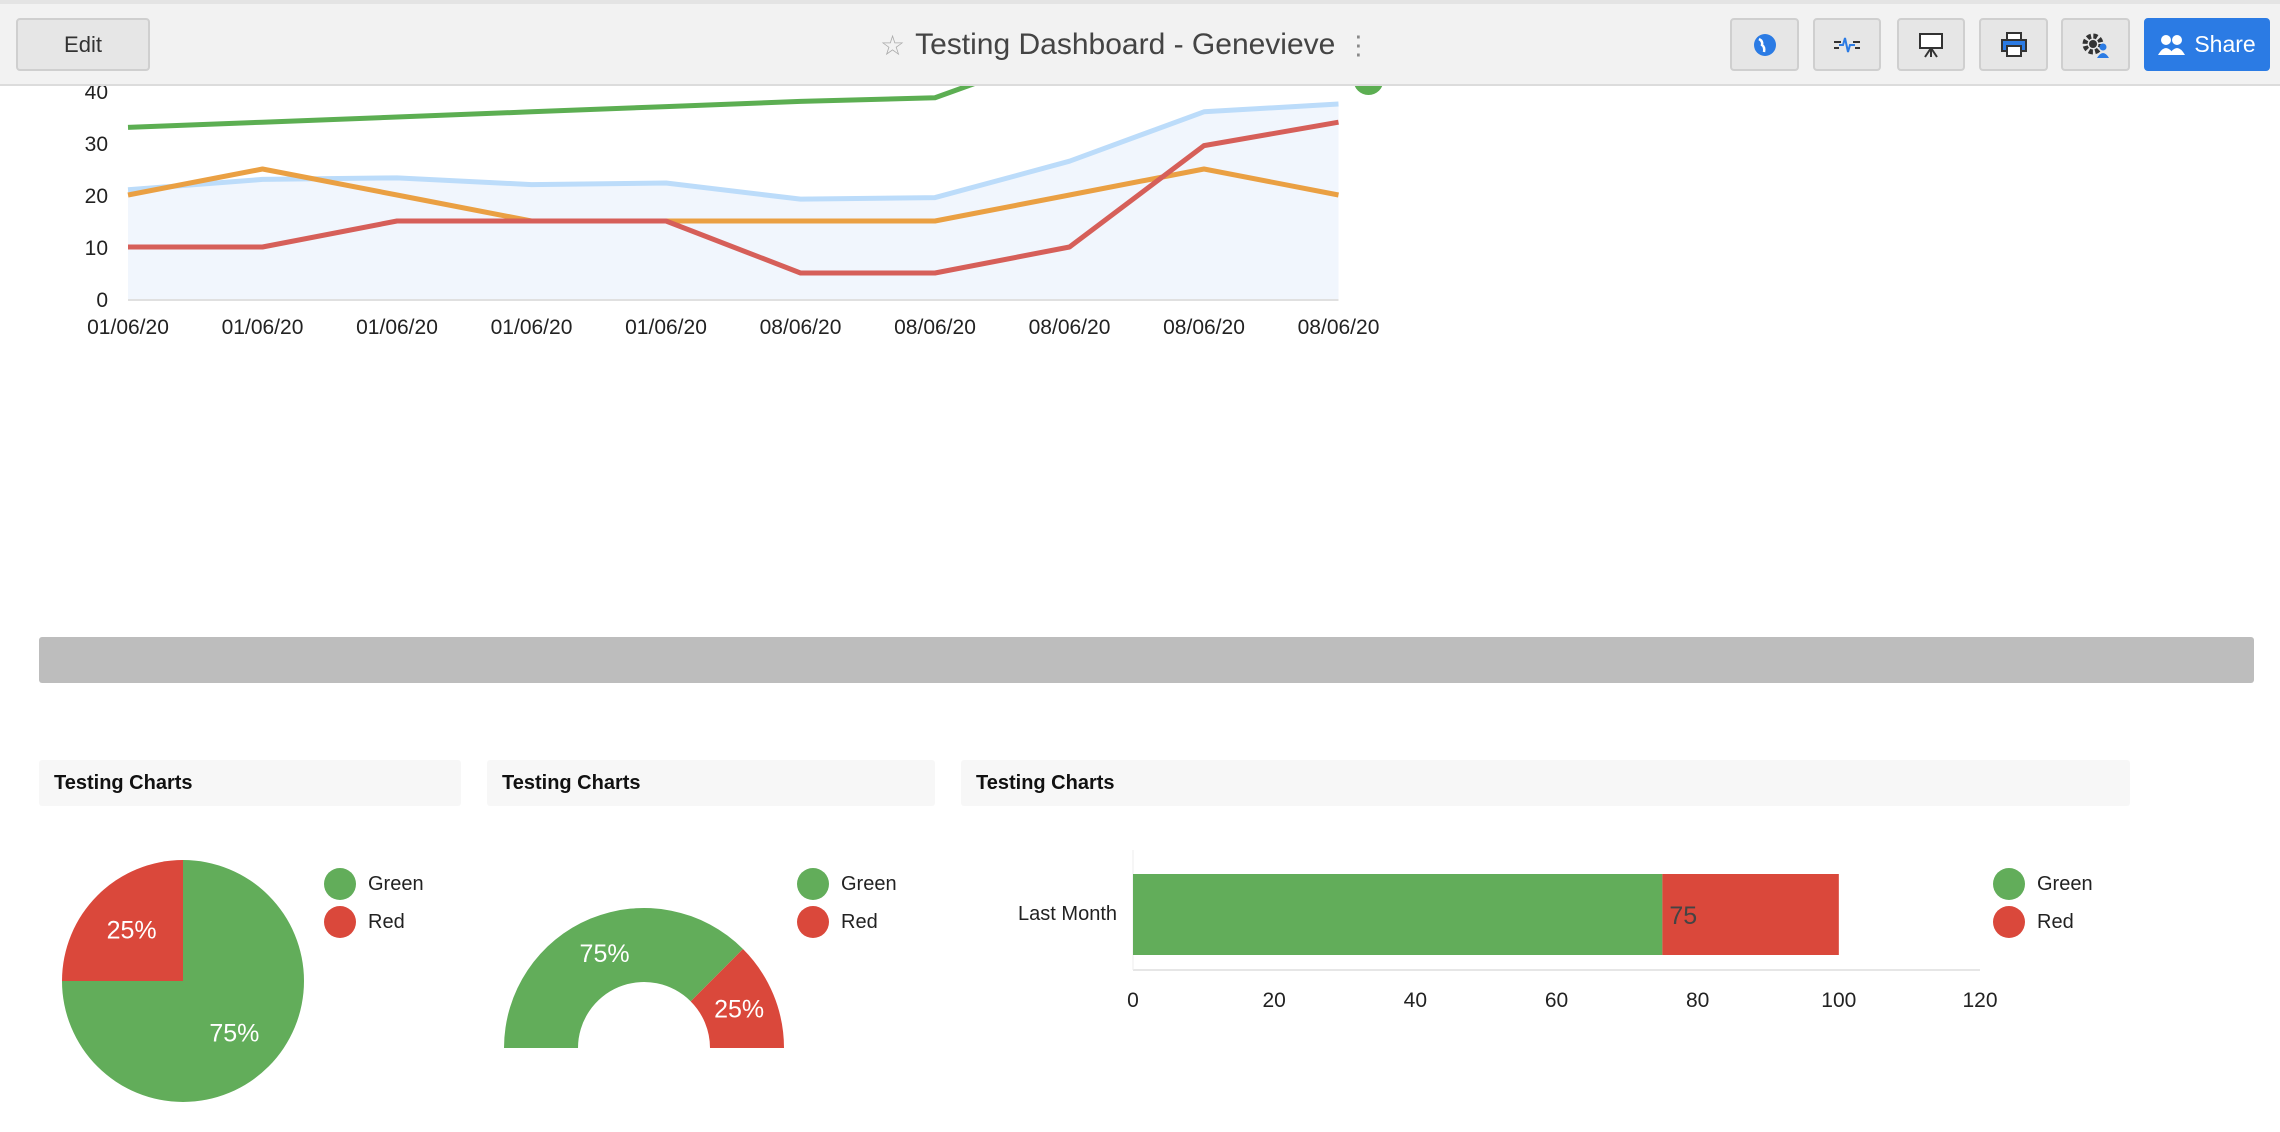  Describe the element at coordinates (183, 981) in the screenshot. I see `pie-chart: 75% 25%` at that location.